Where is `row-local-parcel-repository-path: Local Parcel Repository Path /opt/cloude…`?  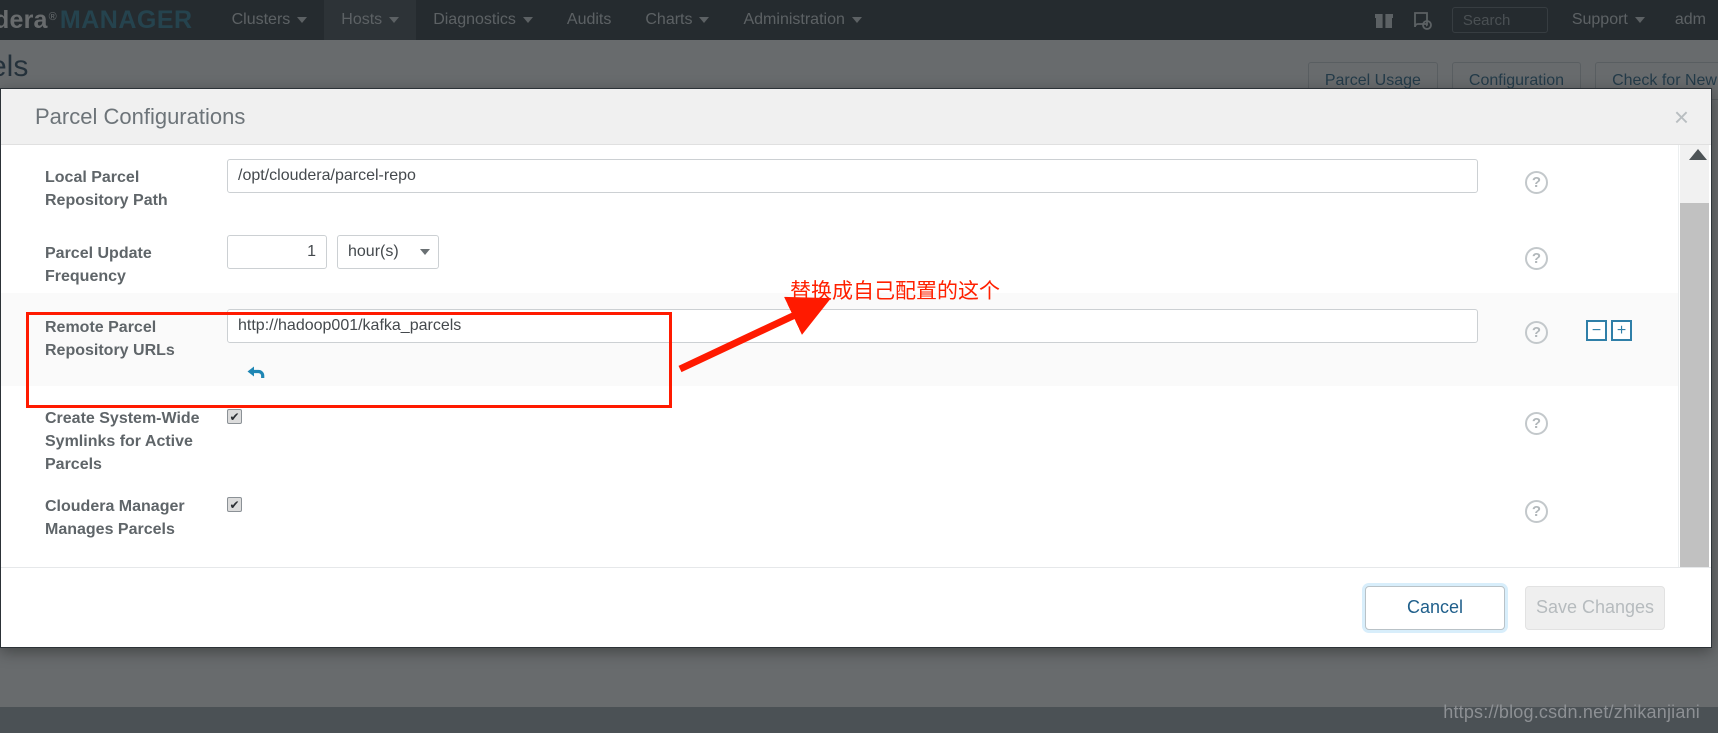
row-local-parcel-repository-path: Local Parcel Repository Path /opt/cloude… is located at coordinates (839, 182).